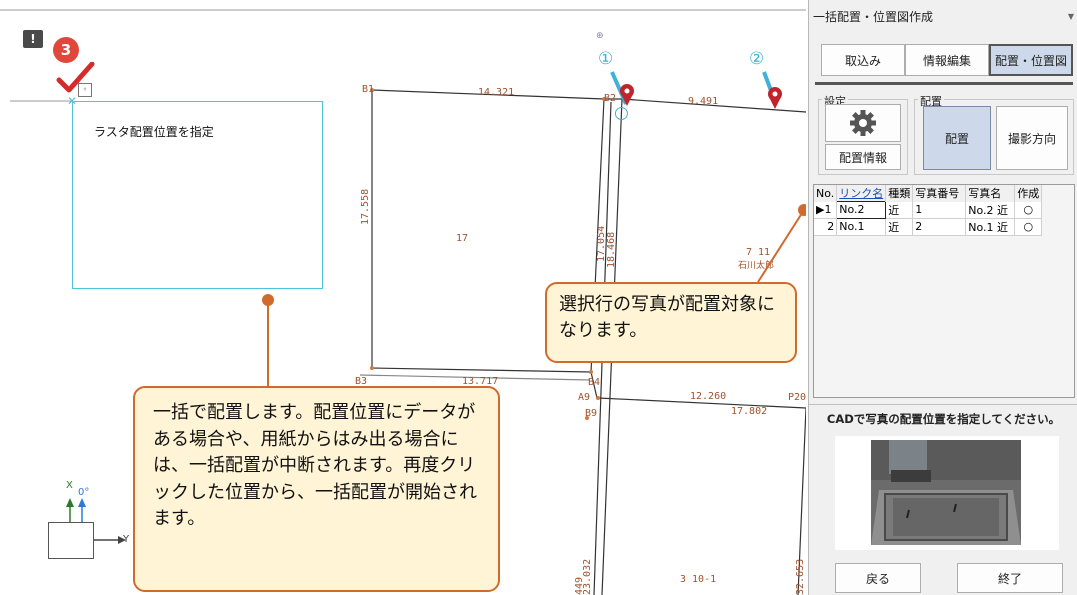  Describe the element at coordinates (71, 540) in the screenshot. I see `axis-indicator` at that location.